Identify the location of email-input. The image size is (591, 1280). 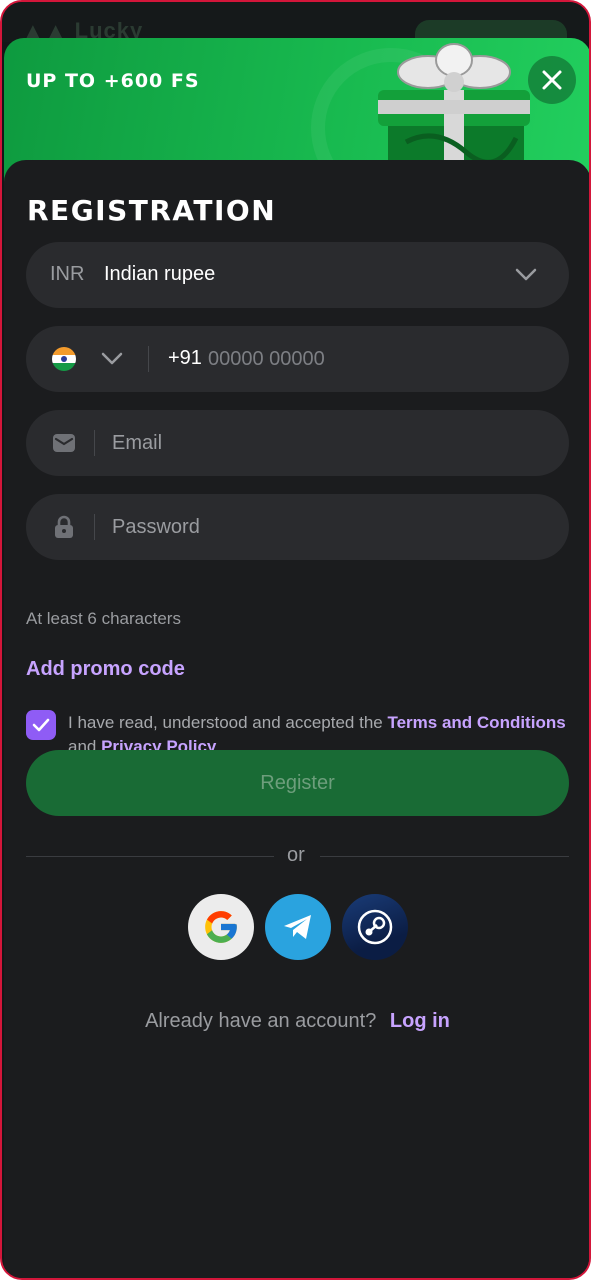
(322, 443).